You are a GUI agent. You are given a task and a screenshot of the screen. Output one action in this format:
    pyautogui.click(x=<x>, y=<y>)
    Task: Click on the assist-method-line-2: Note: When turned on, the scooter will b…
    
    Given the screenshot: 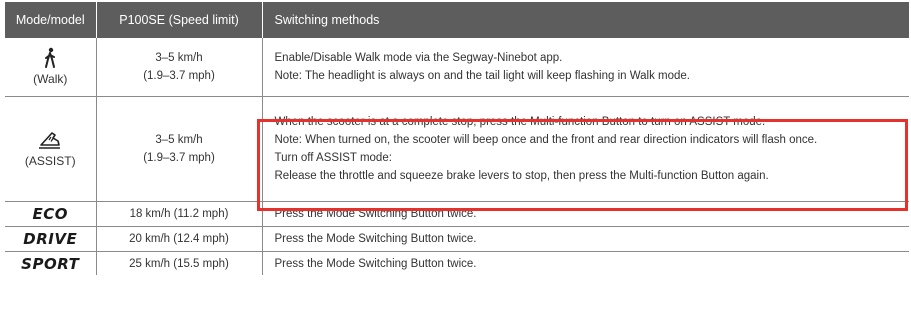 What is the action you would take?
    pyautogui.click(x=546, y=140)
    